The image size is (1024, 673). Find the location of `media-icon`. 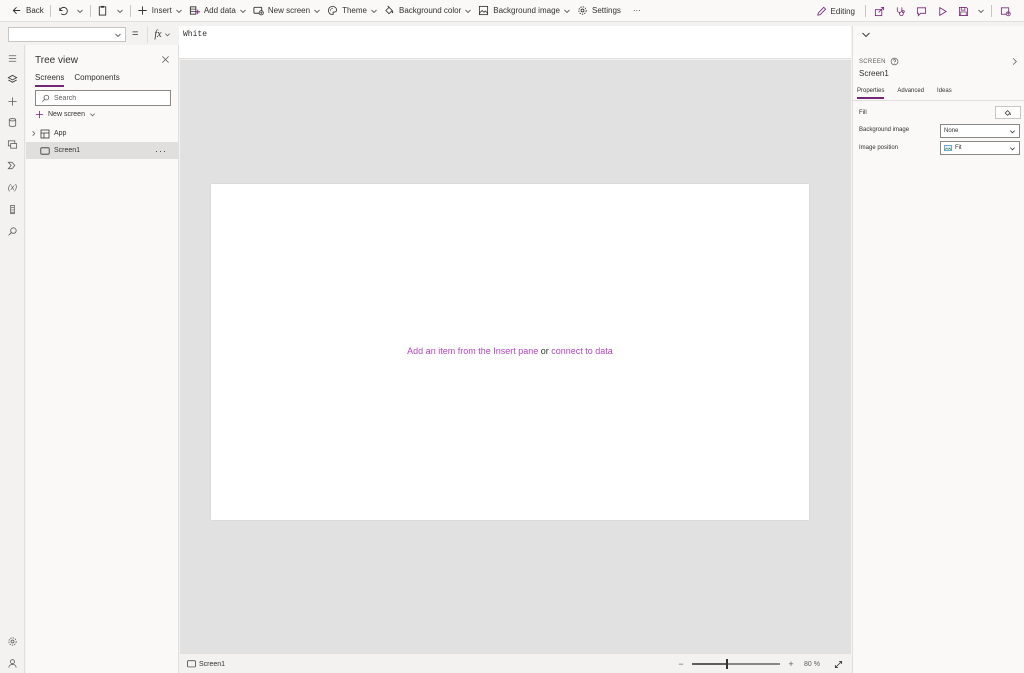

media-icon is located at coordinates (12, 144).